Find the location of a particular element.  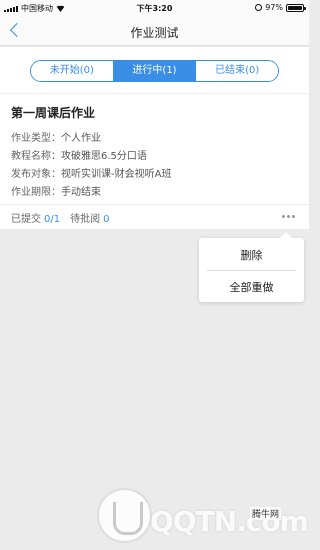

info-deadline: 作业期限：手动结束 is located at coordinates (56, 190).